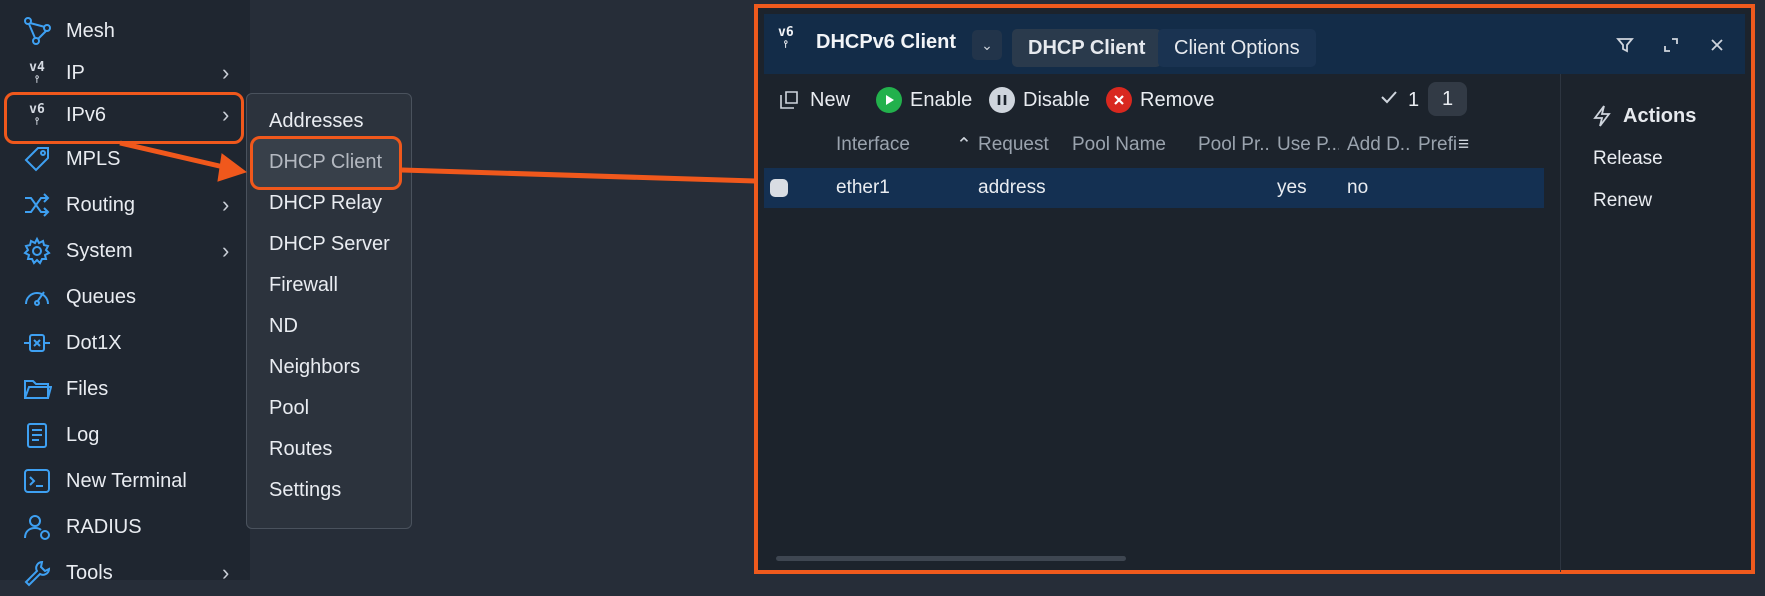 The height and width of the screenshot is (596, 1765). Describe the element at coordinates (124, 118) in the screenshot. I see `highlight-ipv6` at that location.